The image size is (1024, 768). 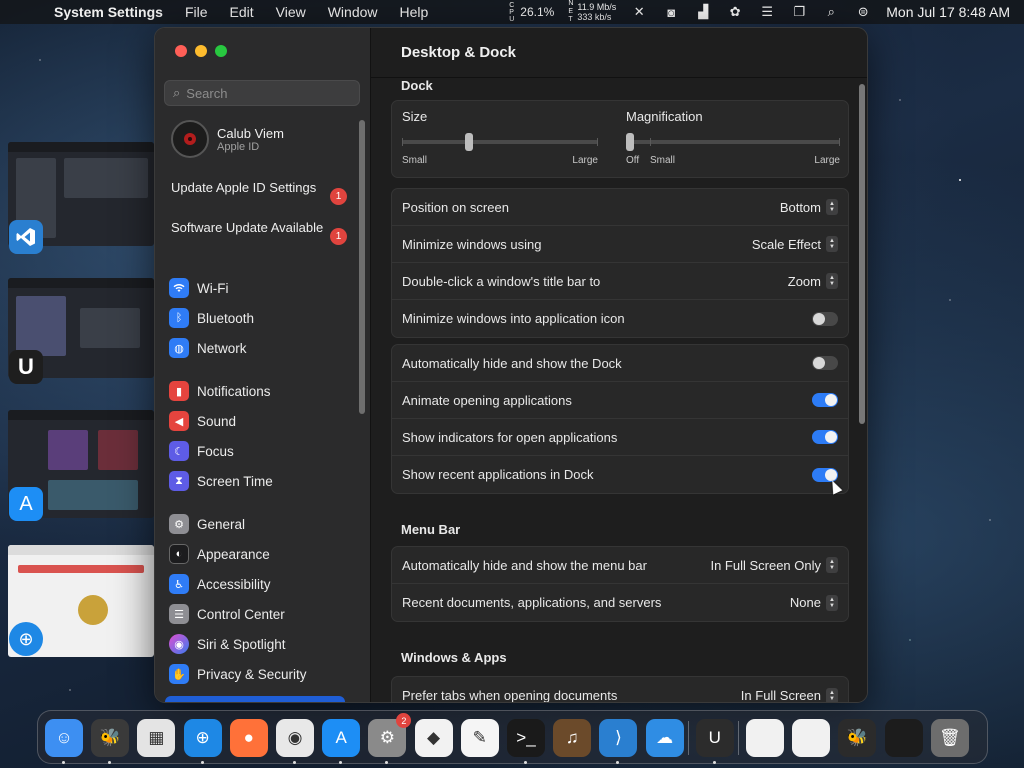 What do you see at coordinates (949, 738) in the screenshot?
I see `dock-app-trash: 🗑` at bounding box center [949, 738].